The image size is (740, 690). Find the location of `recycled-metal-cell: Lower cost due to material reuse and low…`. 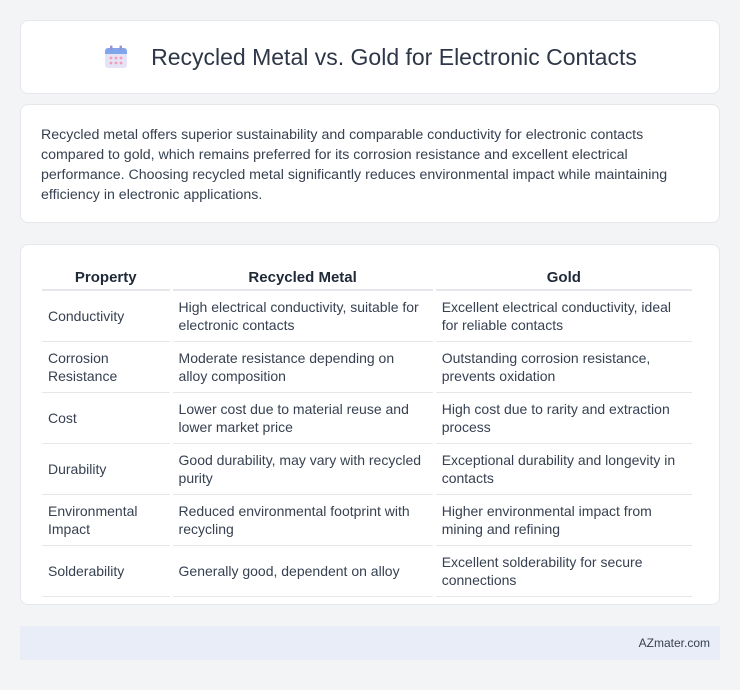

recycled-metal-cell: Lower cost due to material reuse and low… is located at coordinates (302, 418).